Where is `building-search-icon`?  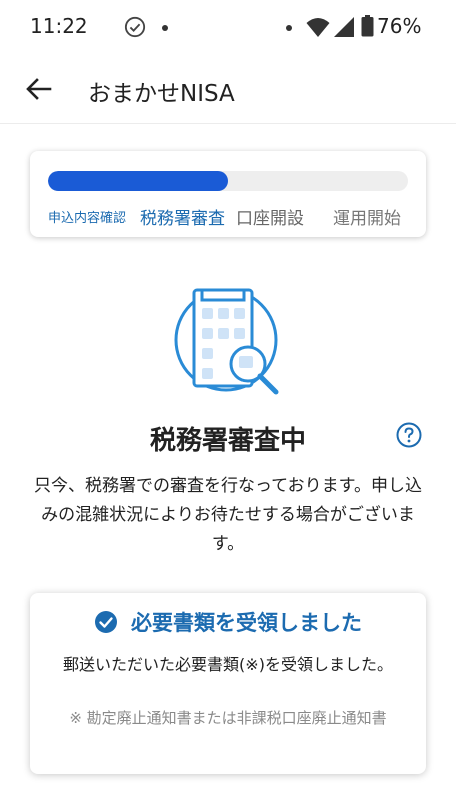 building-search-icon is located at coordinates (226, 341).